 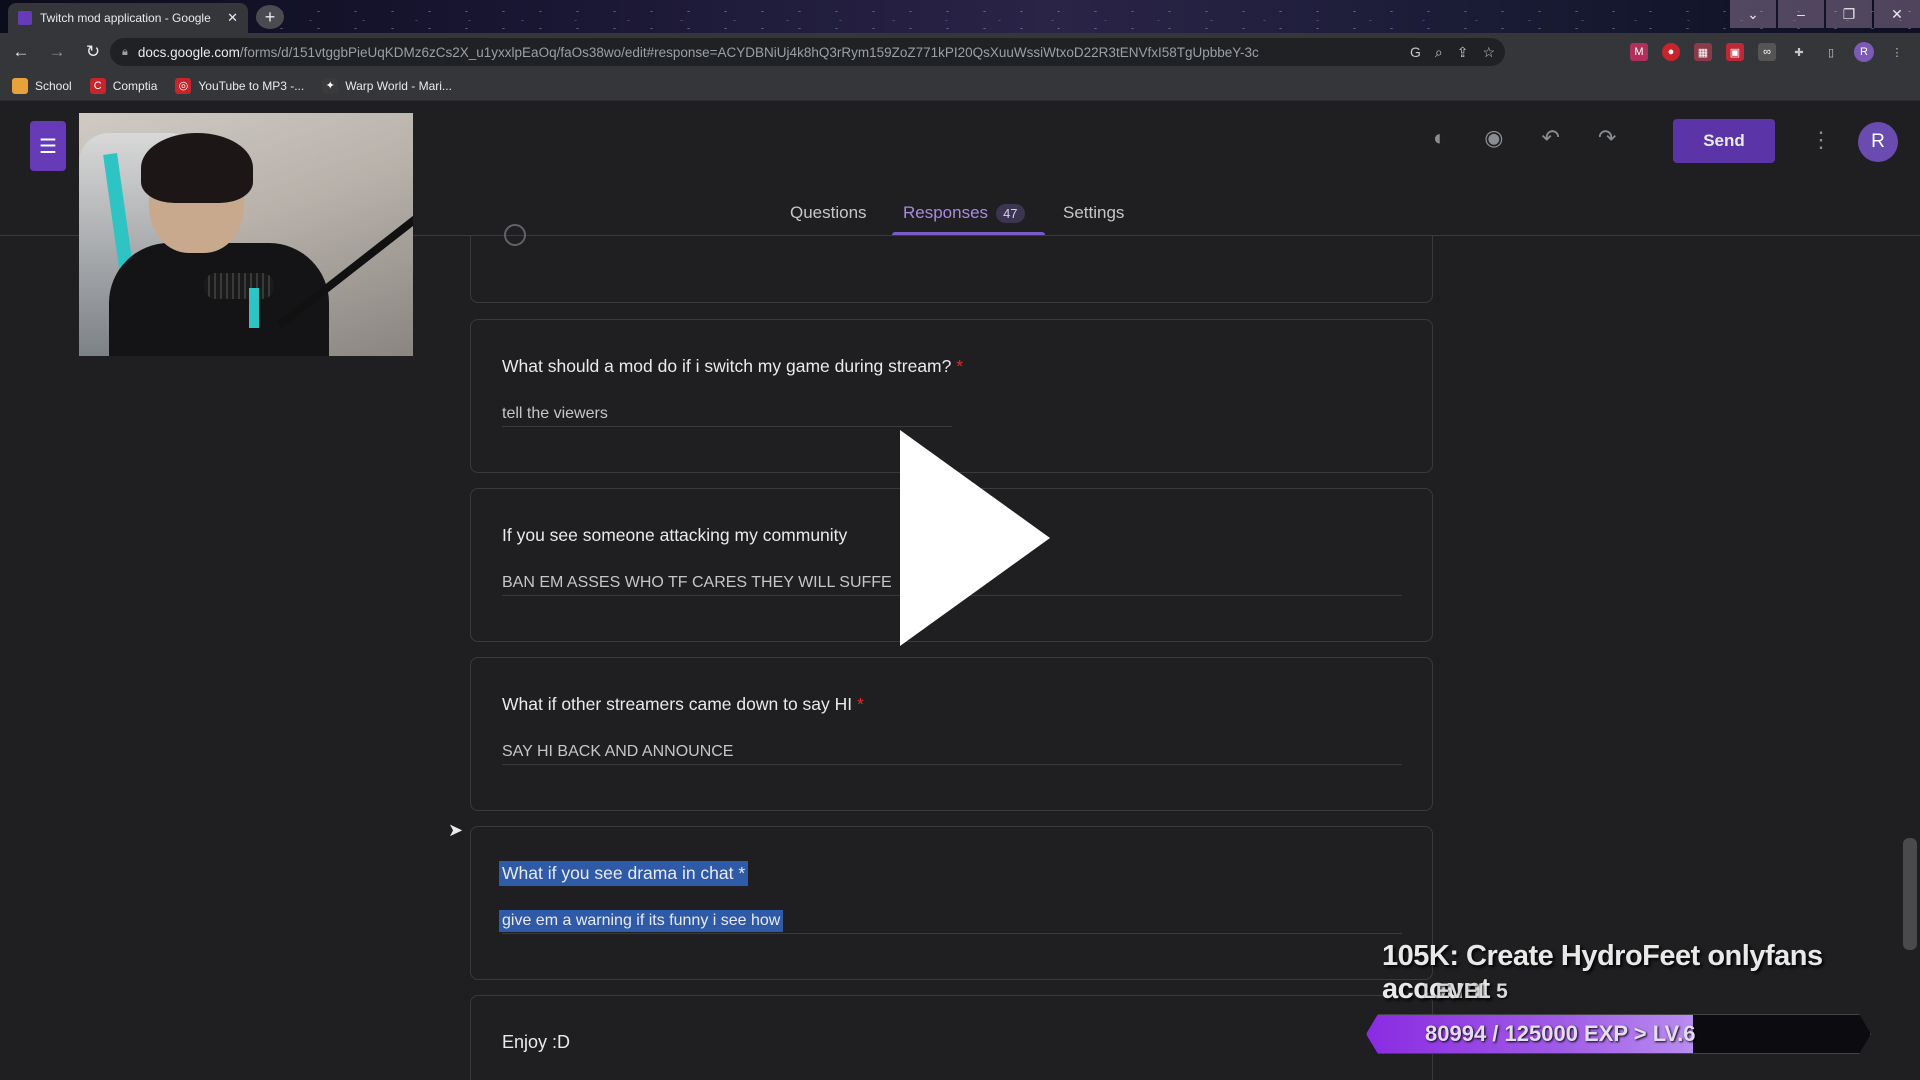 What do you see at coordinates (1849, 14) in the screenshot?
I see `restore-icon: ❐` at bounding box center [1849, 14].